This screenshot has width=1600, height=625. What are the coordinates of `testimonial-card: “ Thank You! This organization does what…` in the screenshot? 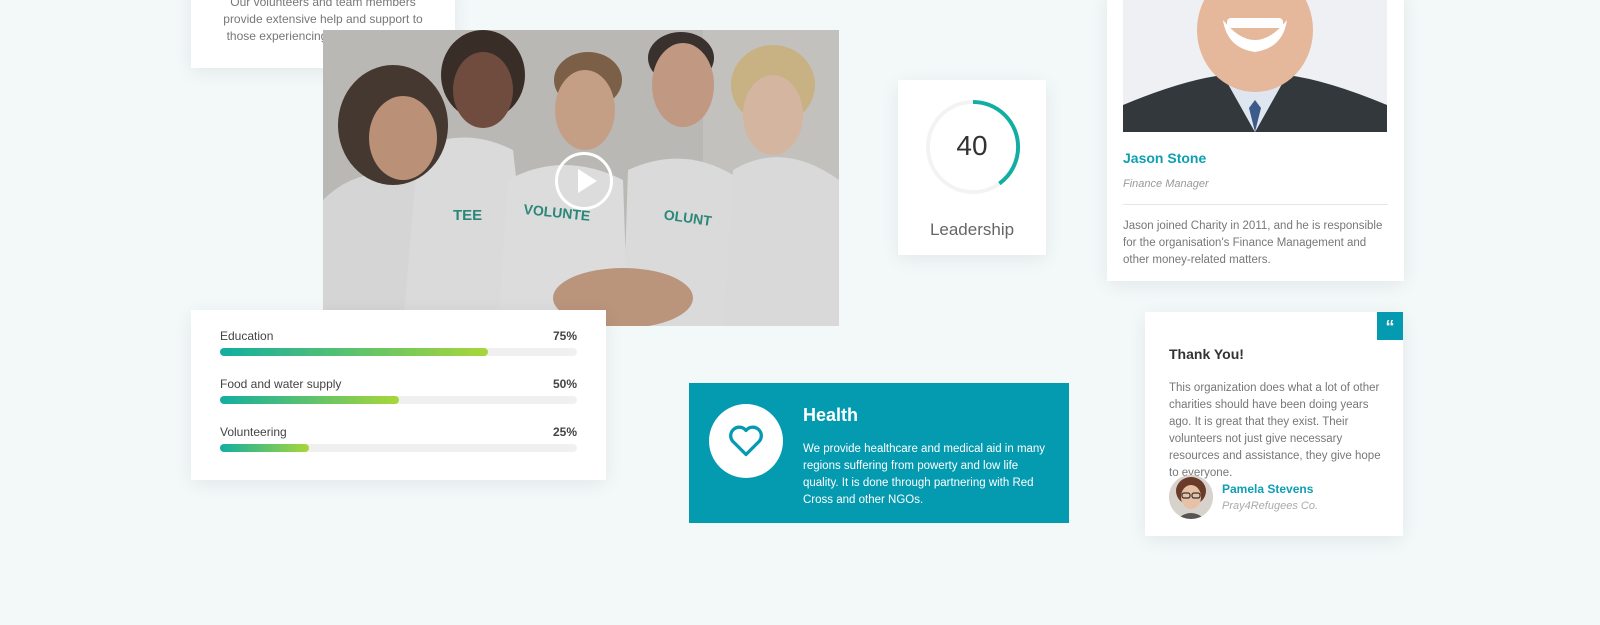 It's located at (1274, 424).